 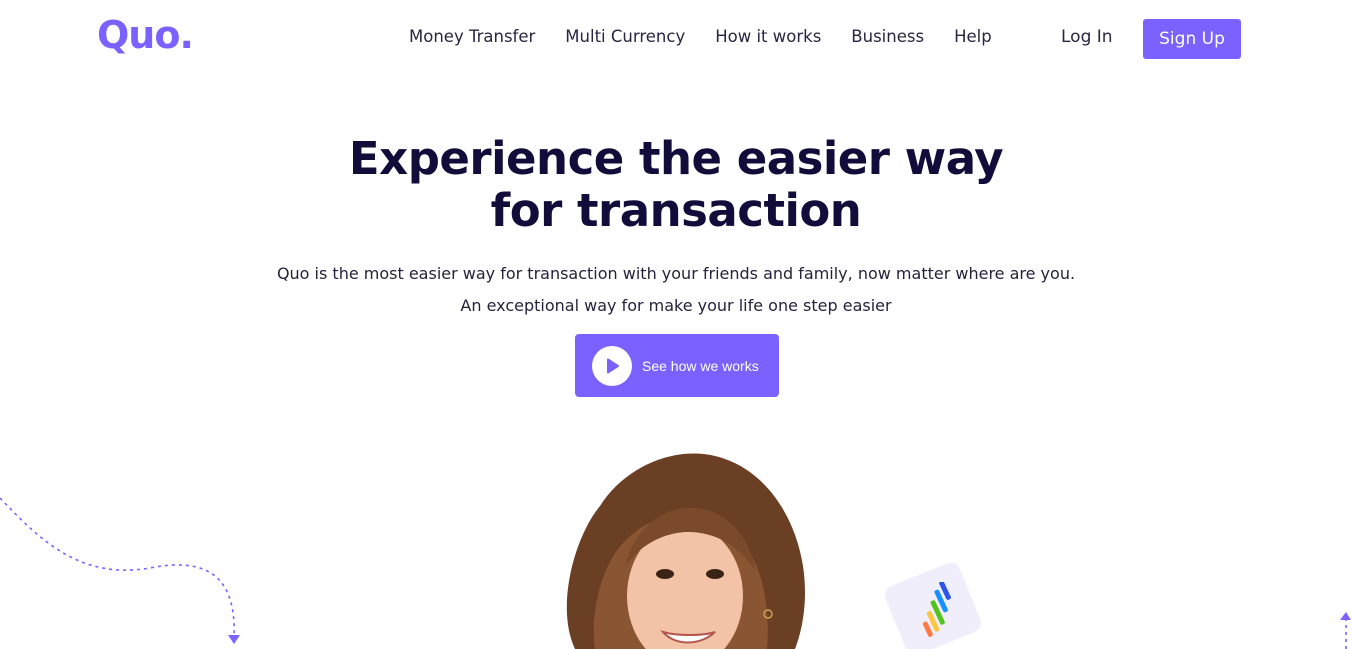 I want to click on bar-chart-icon, so click(x=936, y=609).